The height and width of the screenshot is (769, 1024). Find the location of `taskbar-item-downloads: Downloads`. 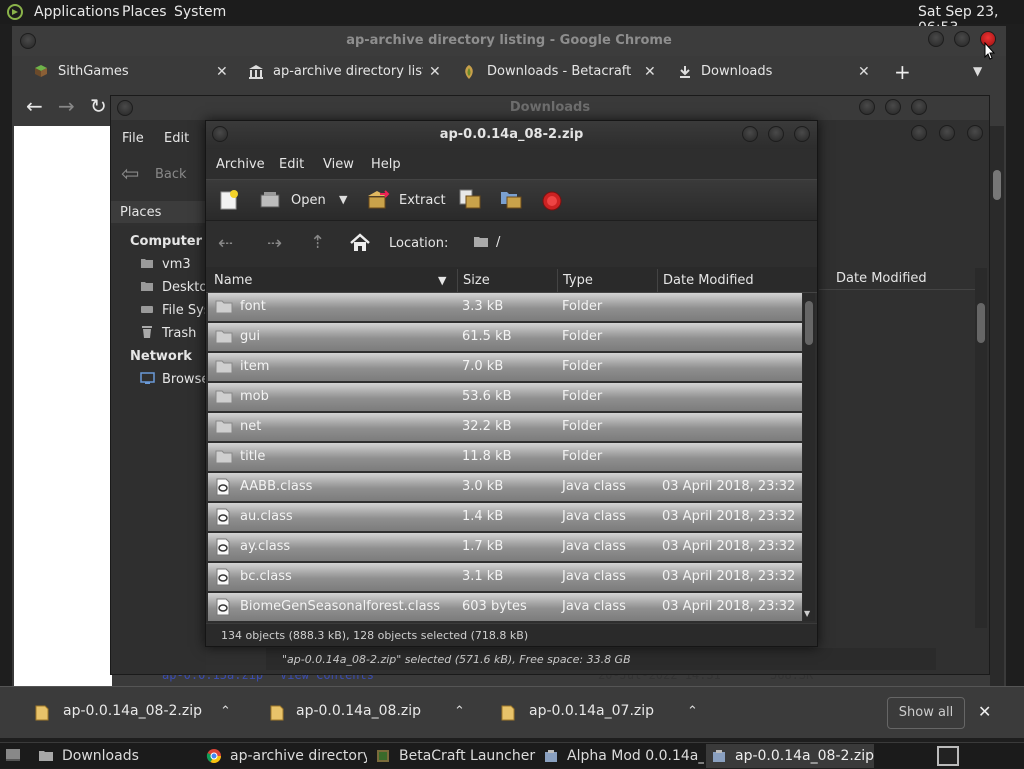

taskbar-item-downloads: Downloads is located at coordinates (129, 756).